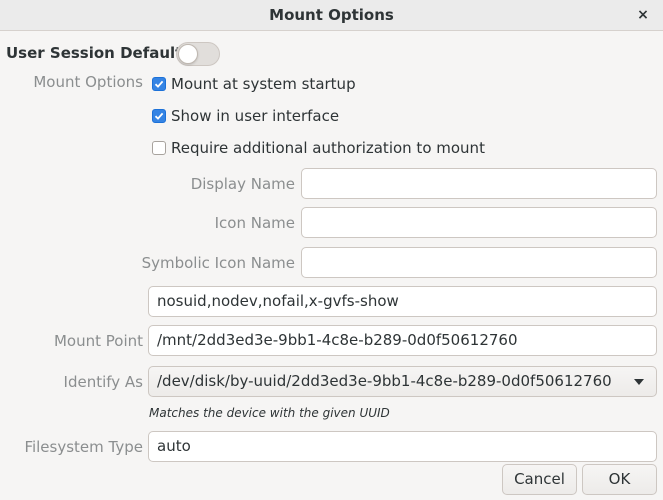  I want to click on require-authorization-checkbox, so click(159, 148).